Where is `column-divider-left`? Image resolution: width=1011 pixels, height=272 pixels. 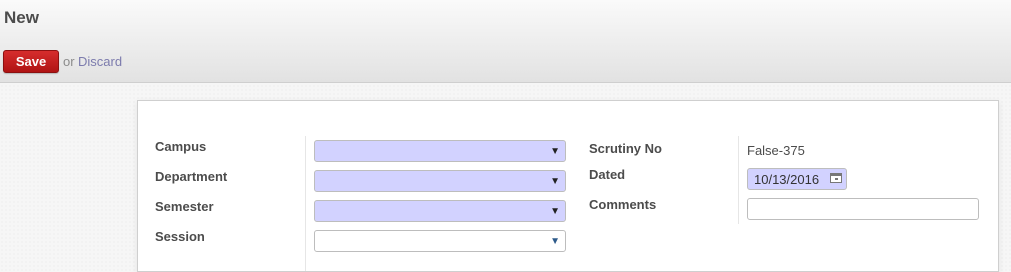 column-divider-left is located at coordinates (305, 203).